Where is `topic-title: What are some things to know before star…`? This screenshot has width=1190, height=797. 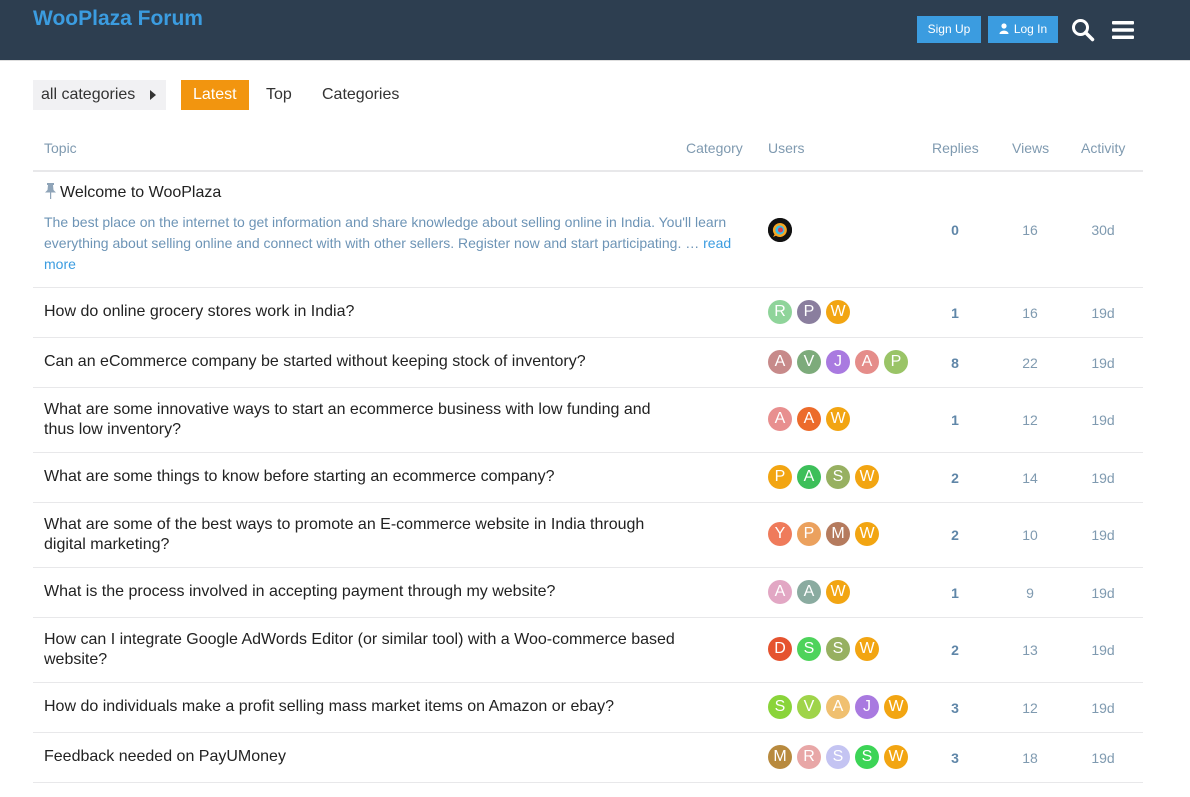
topic-title: What are some things to know before star… is located at coordinates (364, 477).